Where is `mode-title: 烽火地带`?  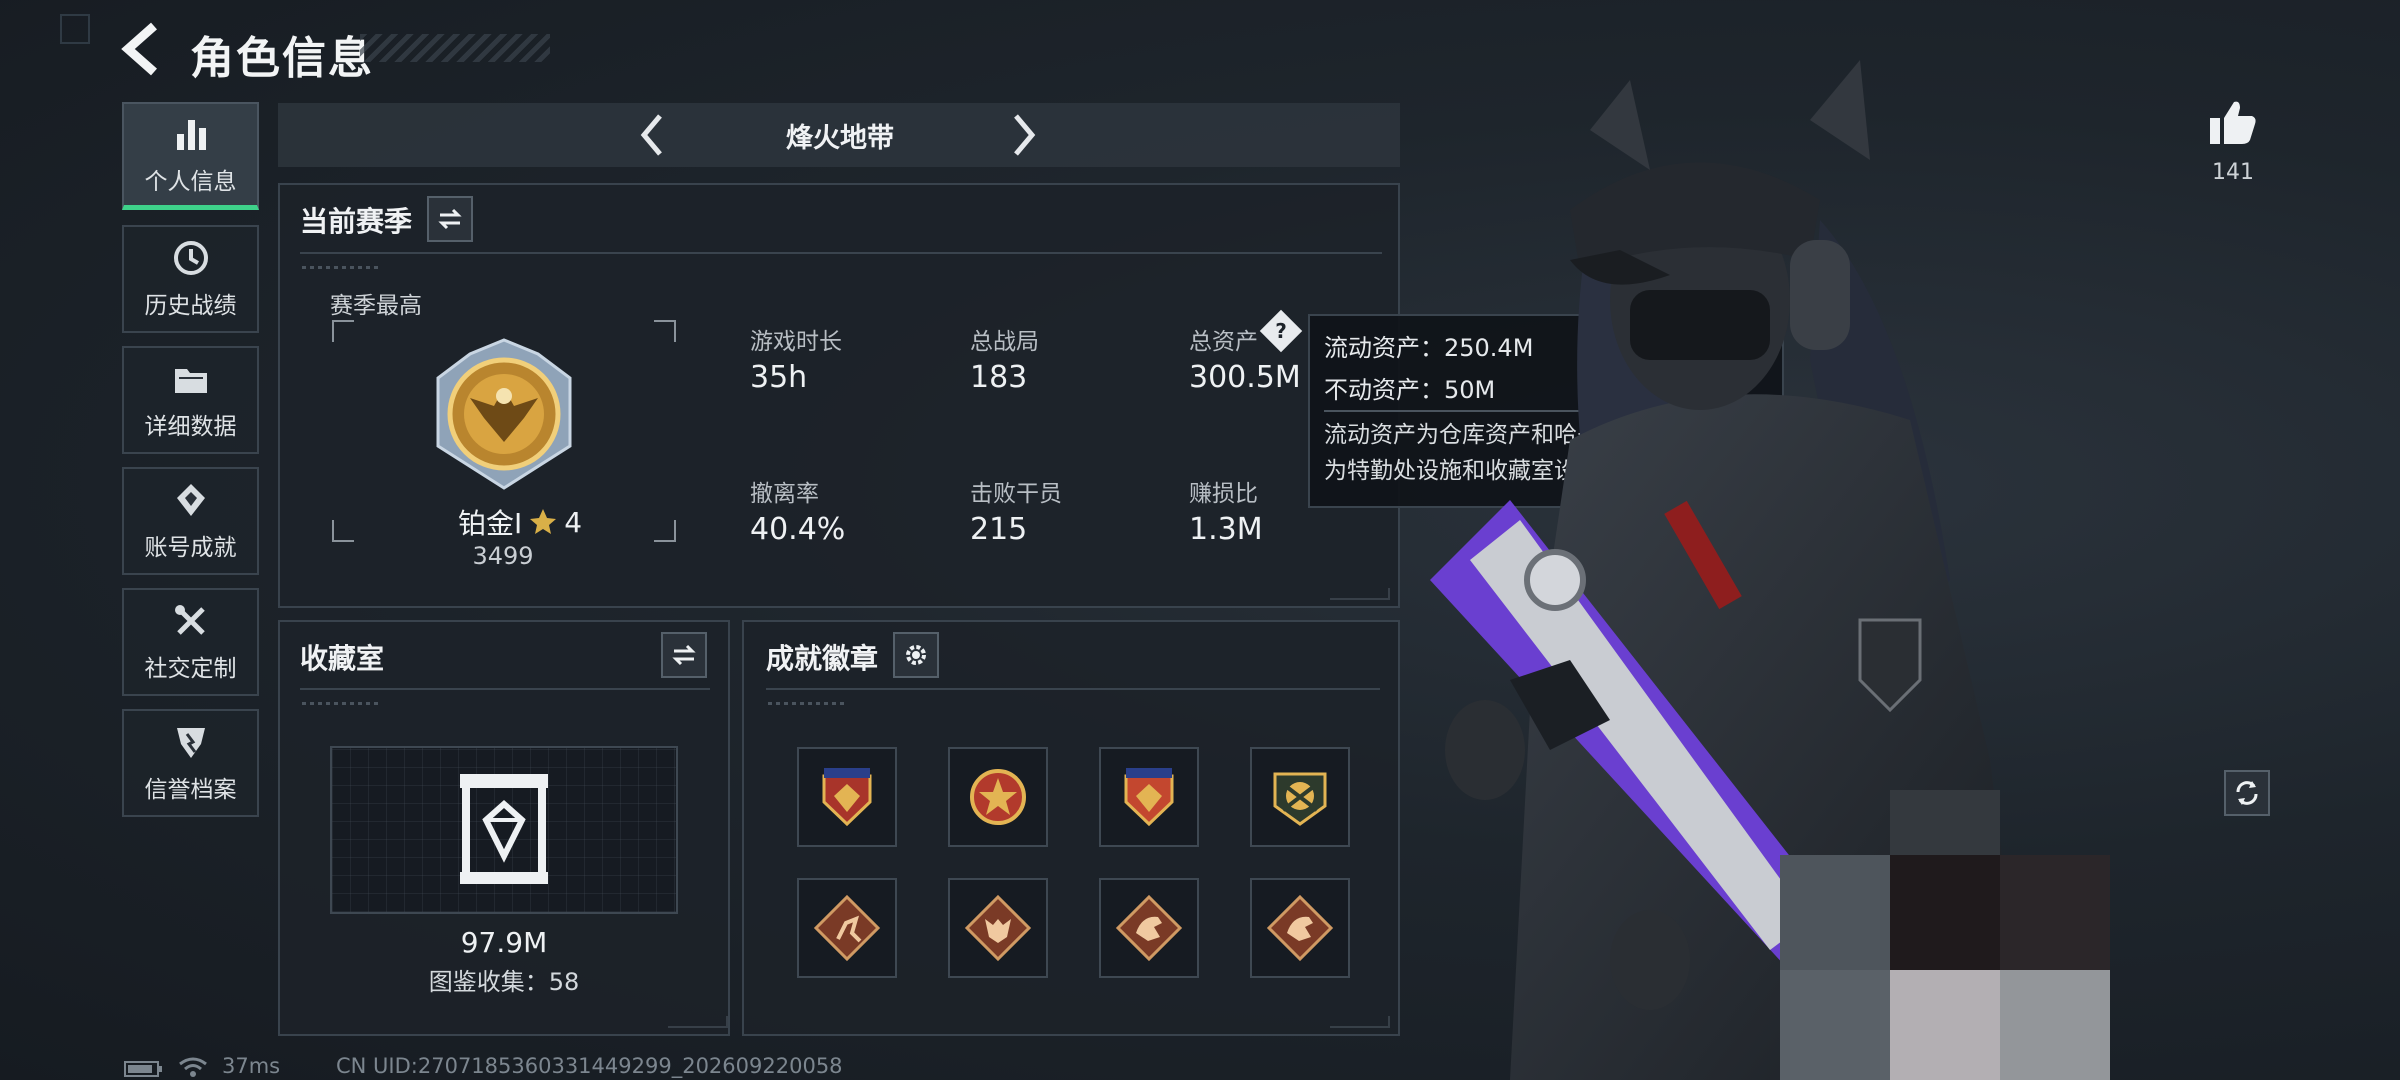
mode-title: 烽火地带 is located at coordinates (840, 138).